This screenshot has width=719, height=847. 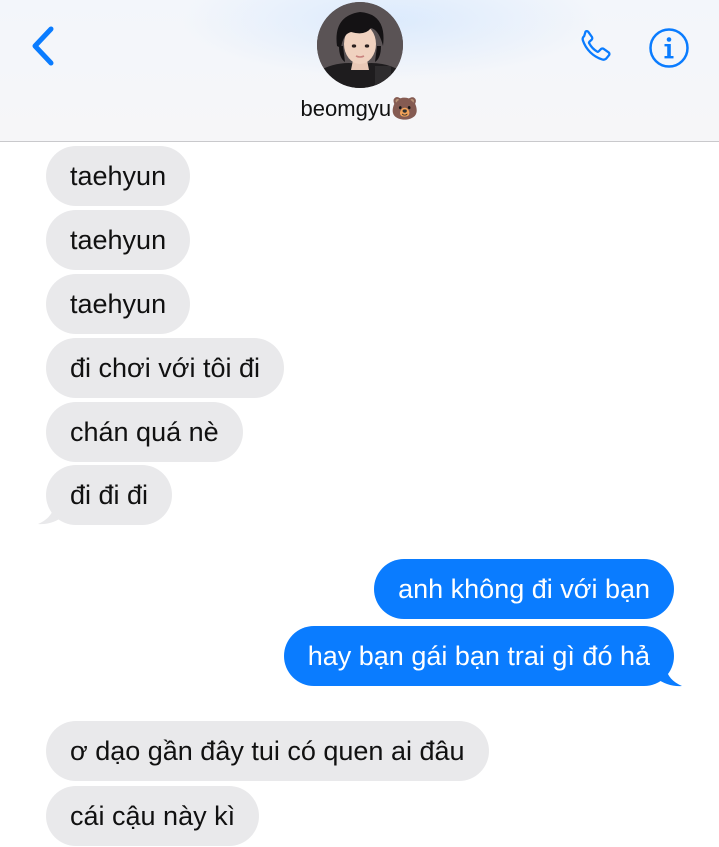 What do you see at coordinates (359, 109) in the screenshot?
I see `contact-name: beomgyu🐻` at bounding box center [359, 109].